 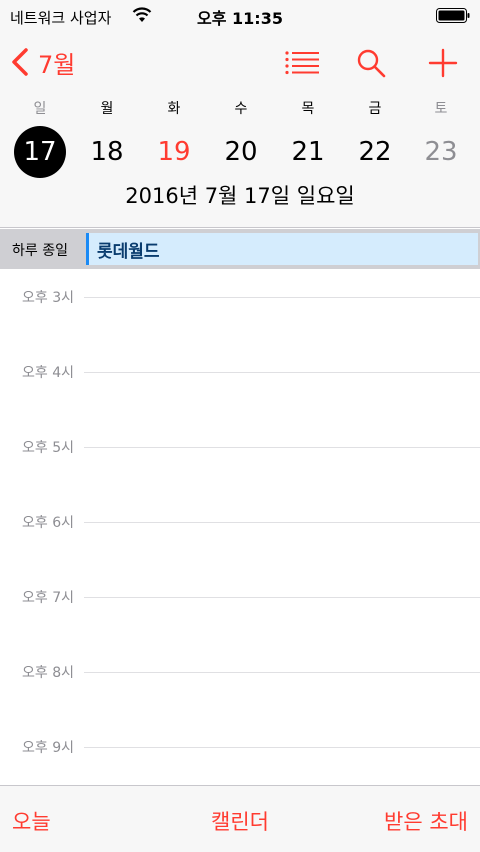 What do you see at coordinates (441, 152) in the screenshot?
I see `date-cell: 23` at bounding box center [441, 152].